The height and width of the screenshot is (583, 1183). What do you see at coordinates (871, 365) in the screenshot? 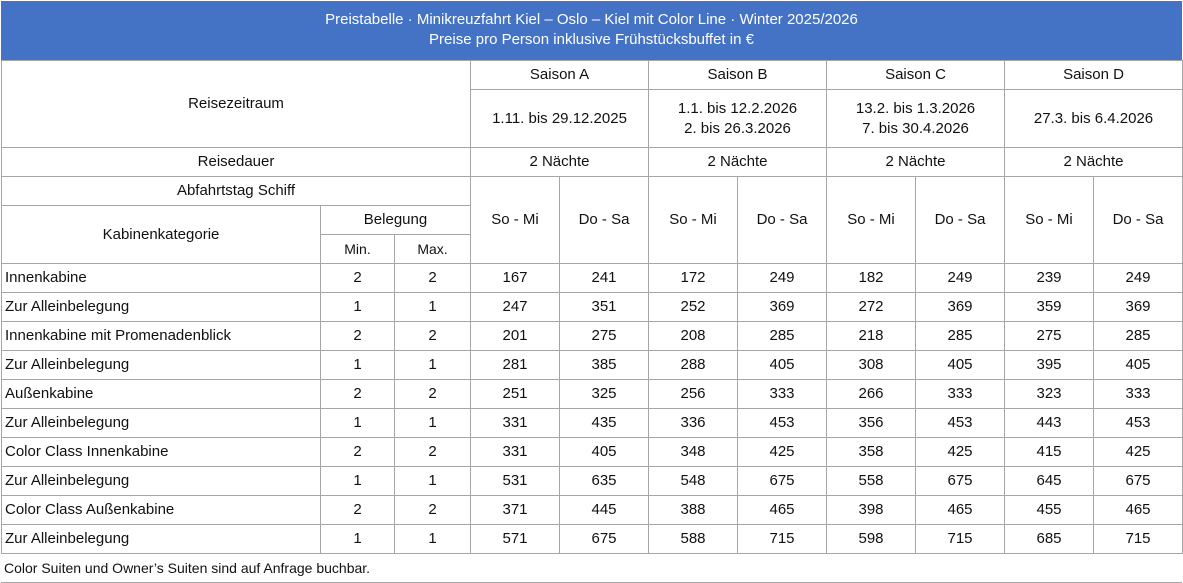
I see `price-cell: 308` at bounding box center [871, 365].